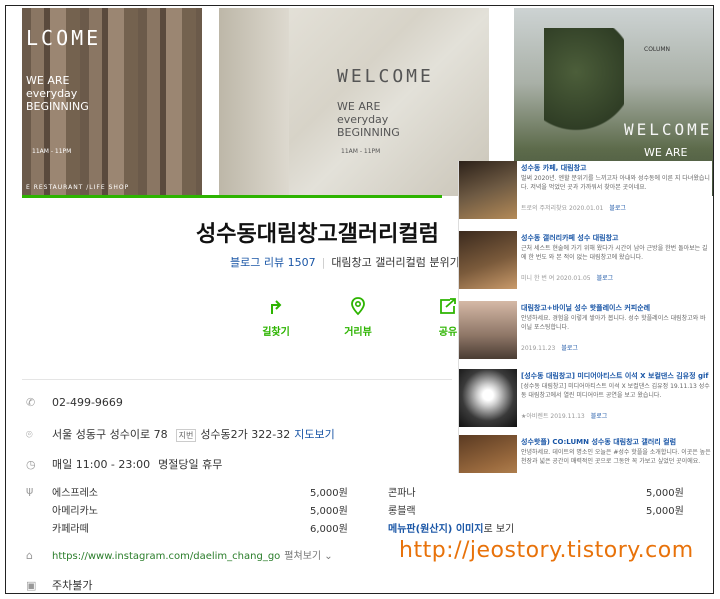 The height and width of the screenshot is (599, 720). What do you see at coordinates (273, 262) in the screenshot?
I see `blog-review-link: 블로그 리뷰 1507` at bounding box center [273, 262].